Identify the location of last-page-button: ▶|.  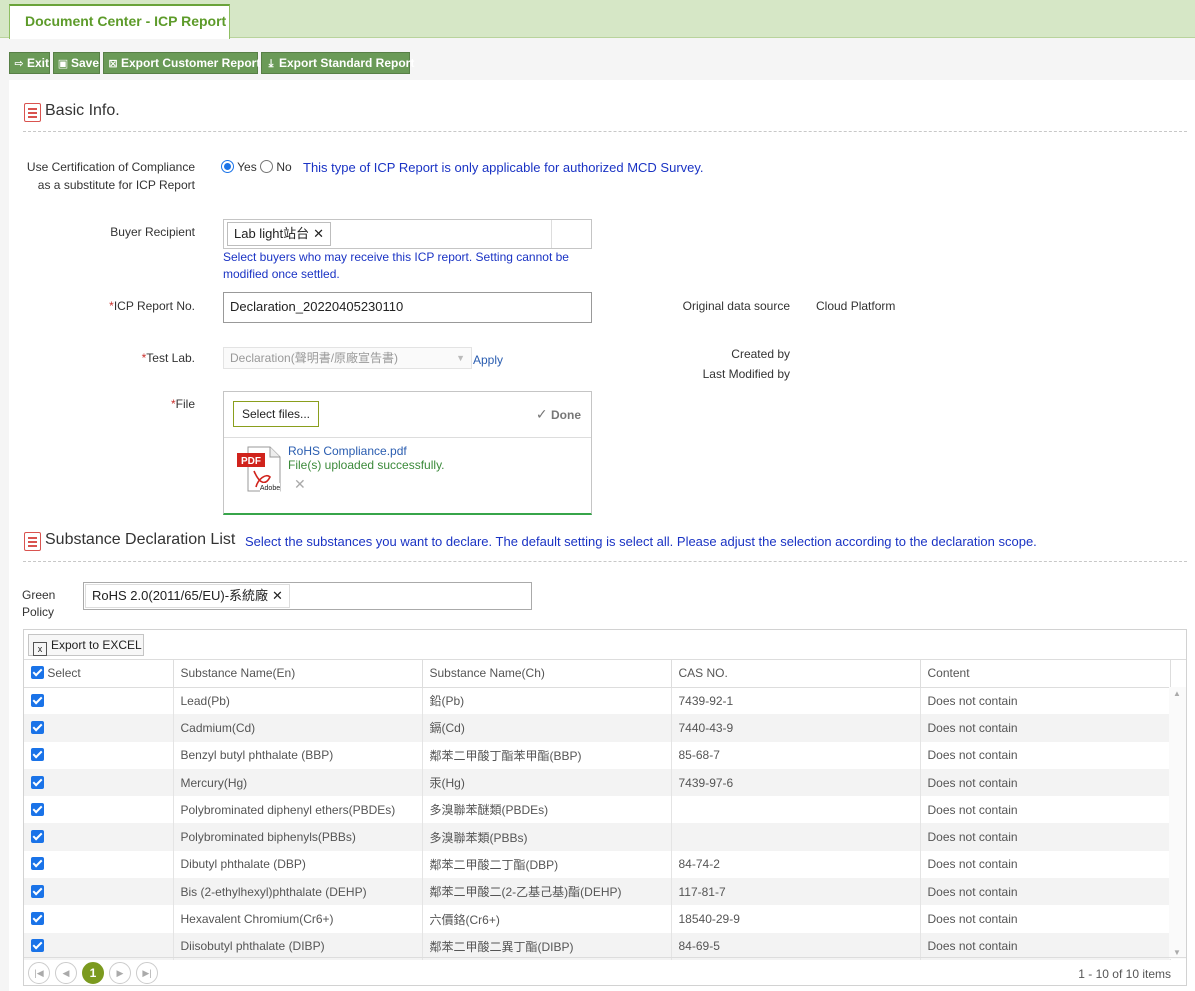
(147, 973).